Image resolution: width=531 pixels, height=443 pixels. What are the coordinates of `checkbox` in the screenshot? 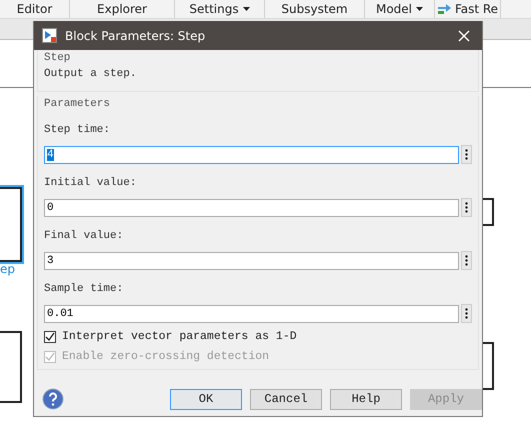 It's located at (50, 336).